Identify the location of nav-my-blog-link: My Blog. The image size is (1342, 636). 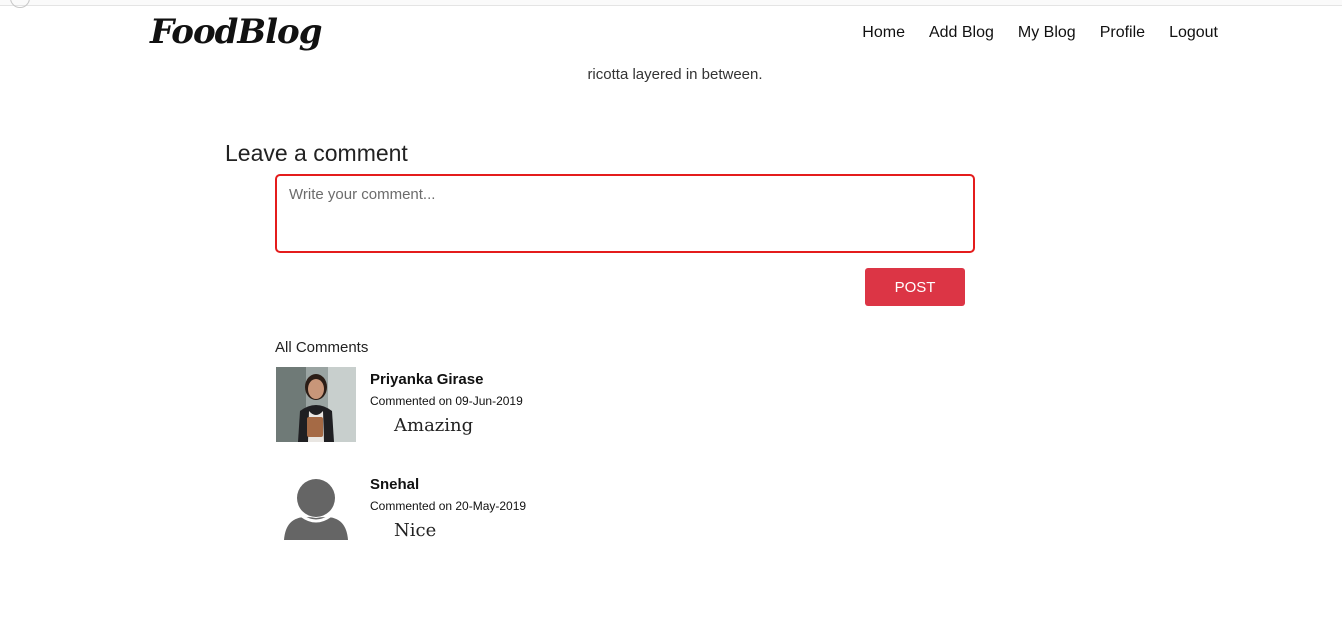
(1047, 33).